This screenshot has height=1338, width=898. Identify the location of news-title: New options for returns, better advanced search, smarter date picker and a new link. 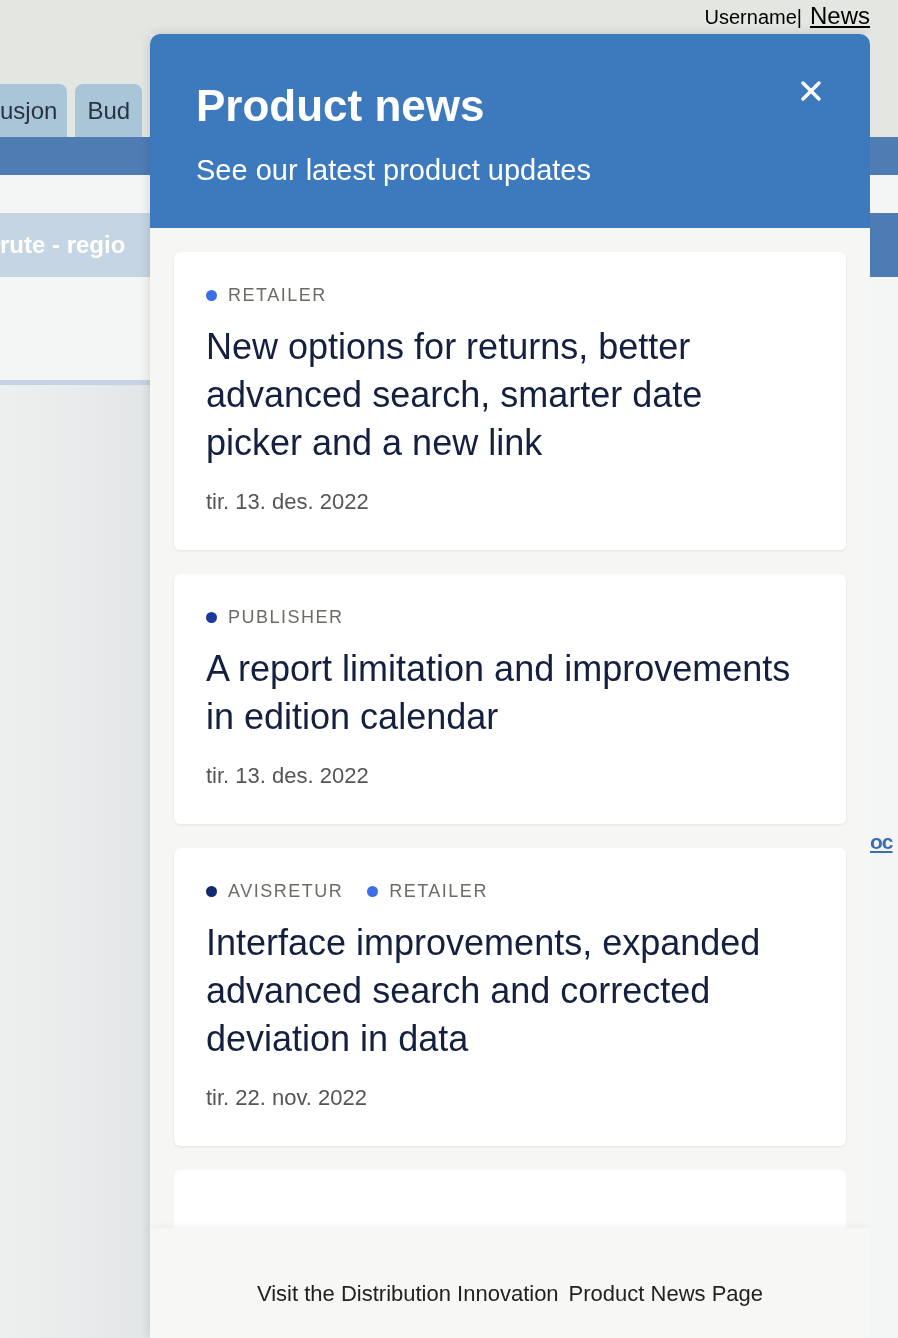
(455, 395).